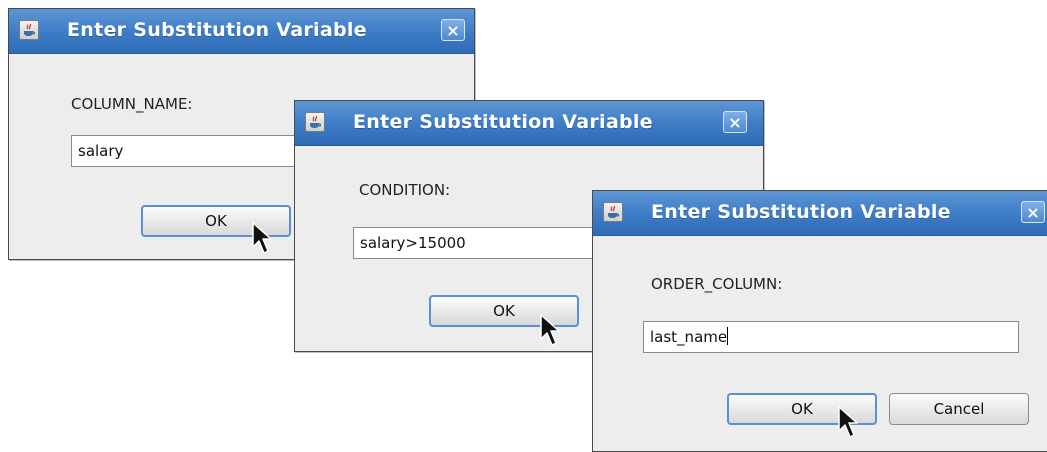  Describe the element at coordinates (132, 104) in the screenshot. I see `field-label: COLUMN_NAME:` at that location.